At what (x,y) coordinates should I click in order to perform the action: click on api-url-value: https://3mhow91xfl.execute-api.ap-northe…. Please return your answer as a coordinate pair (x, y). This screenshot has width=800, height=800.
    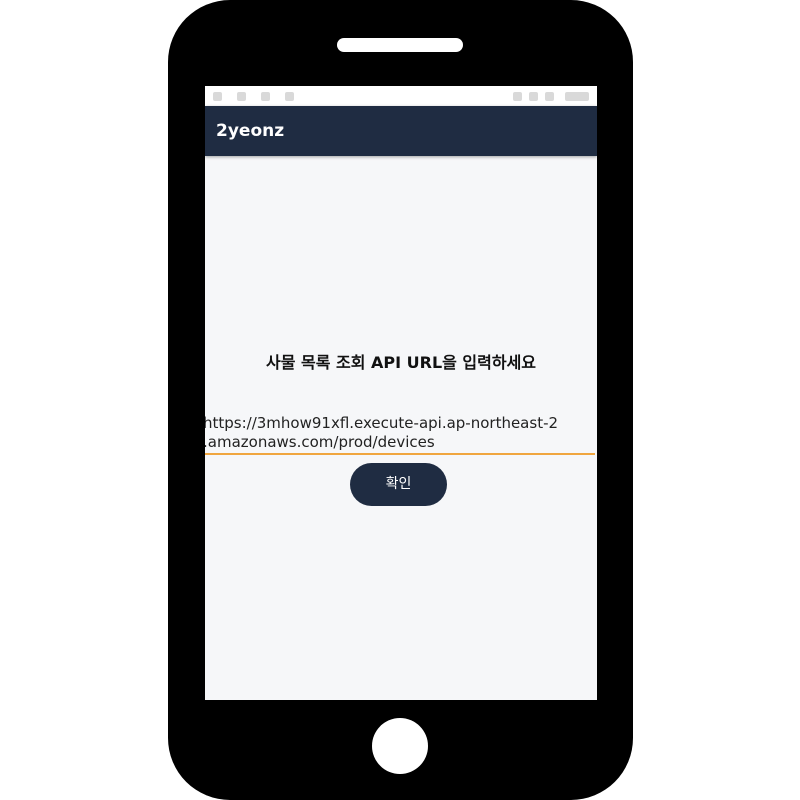
    Looking at the image, I should click on (389, 433).